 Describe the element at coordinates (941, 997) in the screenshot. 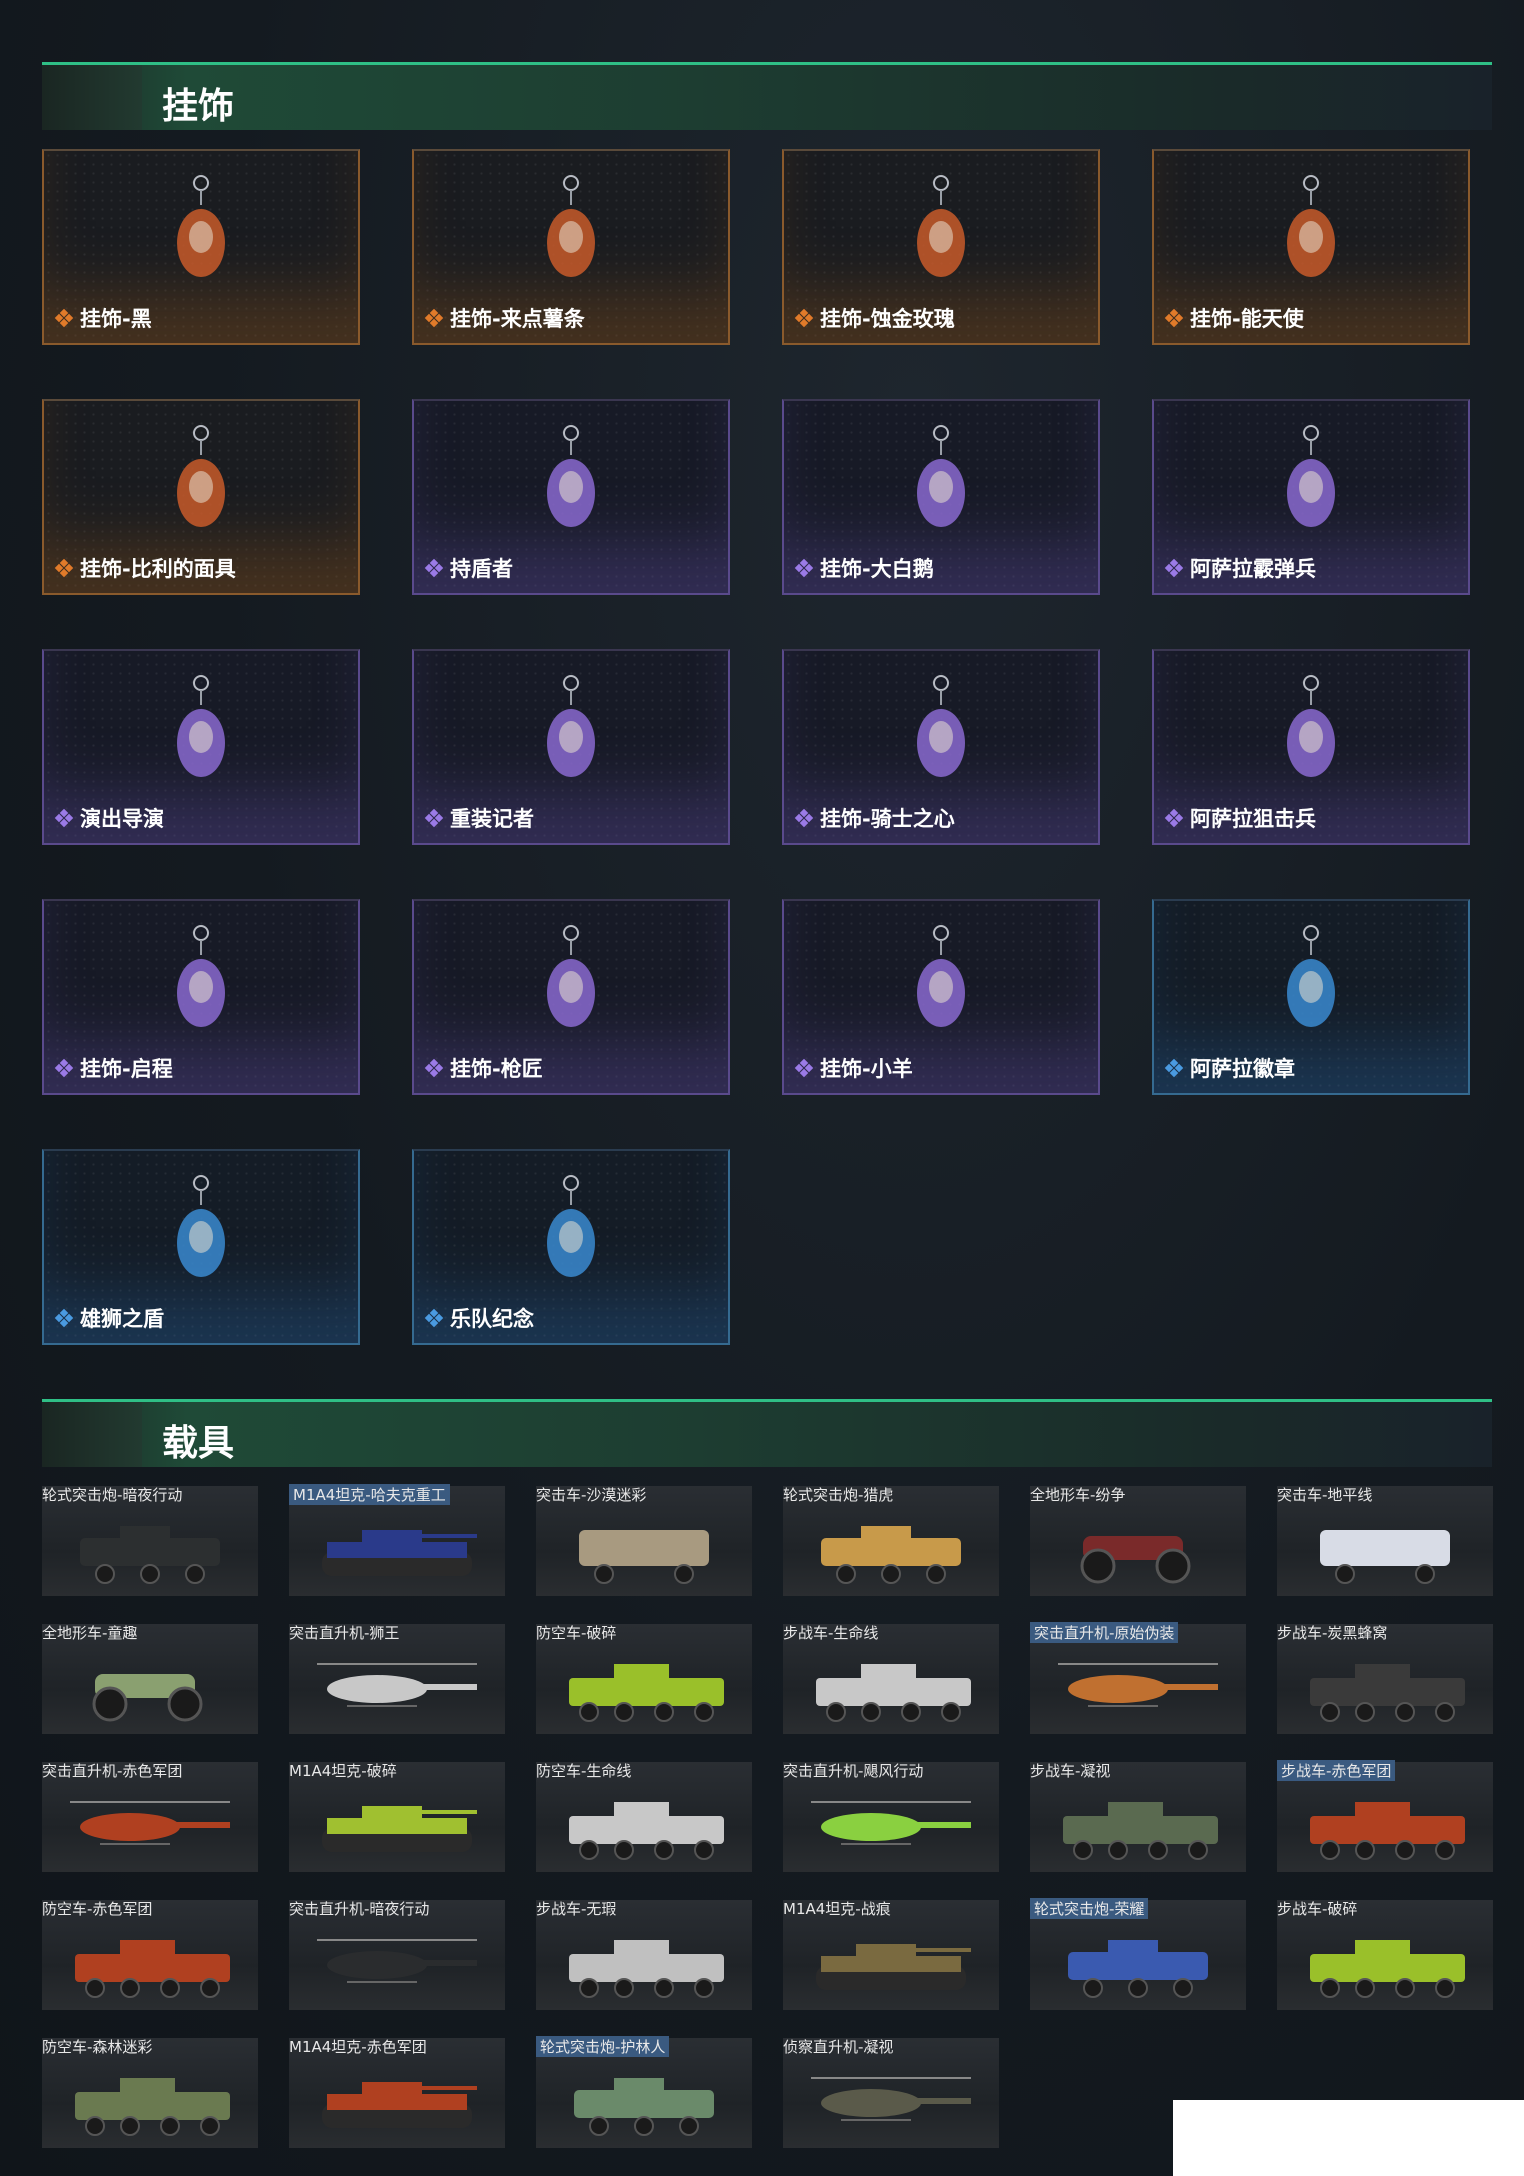

I see `pendant-card: 挂饰-小羊` at that location.